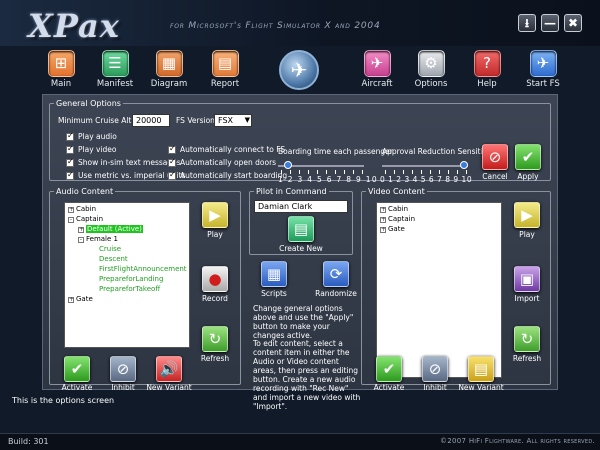  What do you see at coordinates (234, 175) in the screenshot?
I see `checkbox-label: Automatically start boarding` at bounding box center [234, 175].